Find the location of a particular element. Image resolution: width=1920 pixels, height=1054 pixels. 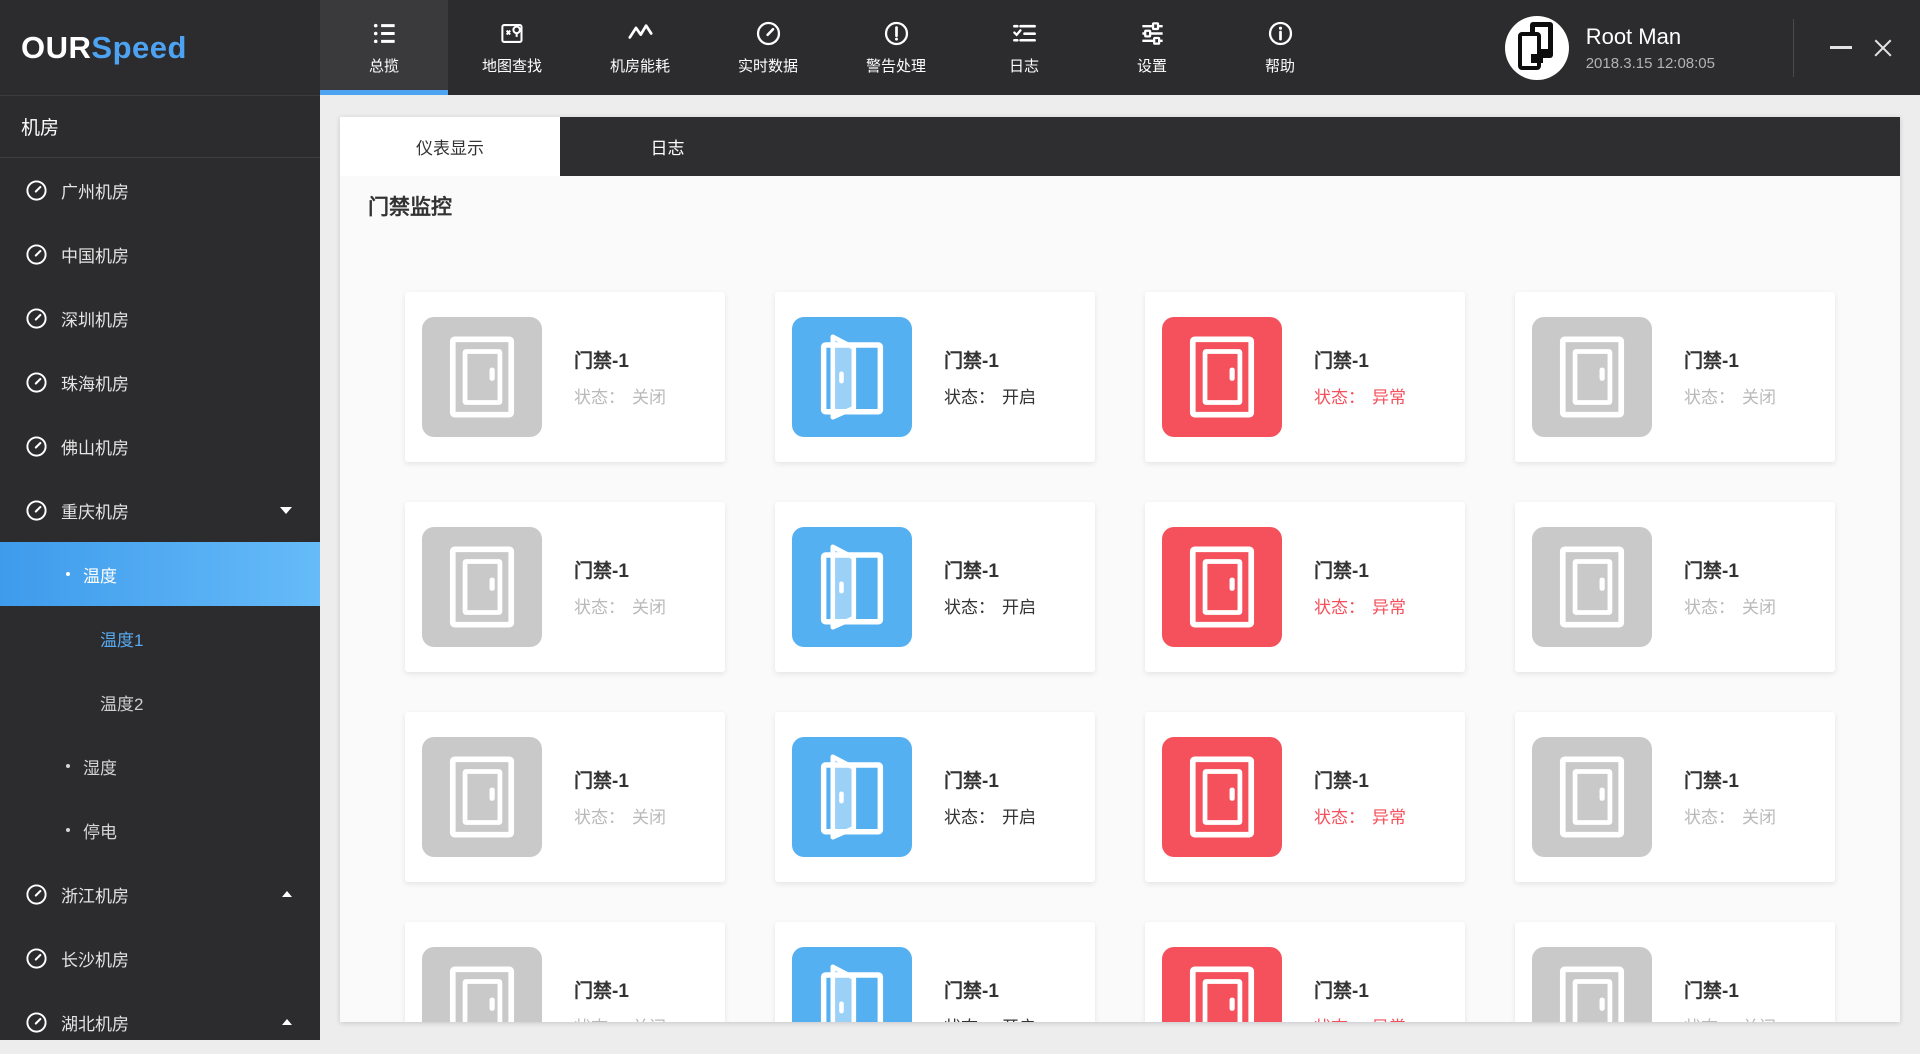

status-value: 开启 is located at coordinates (1019, 397).